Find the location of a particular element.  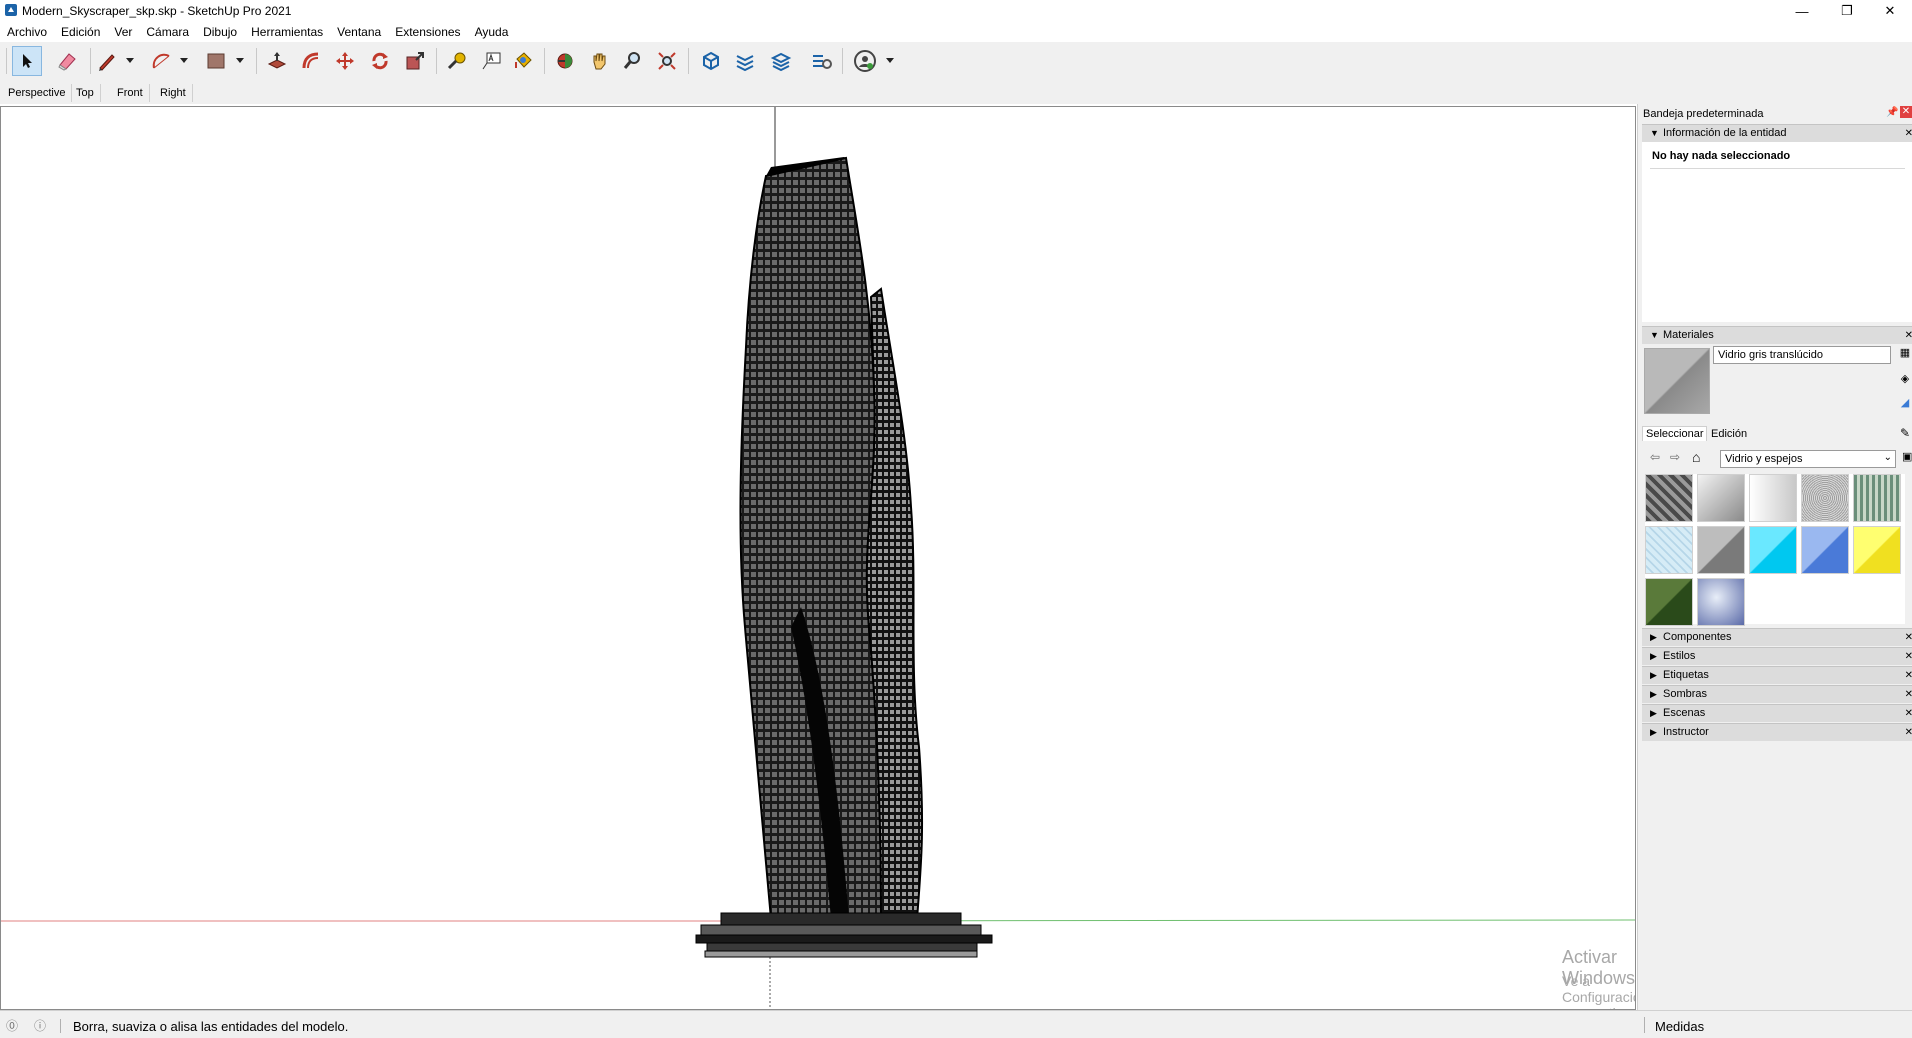

layout-button is located at coordinates (781, 61).